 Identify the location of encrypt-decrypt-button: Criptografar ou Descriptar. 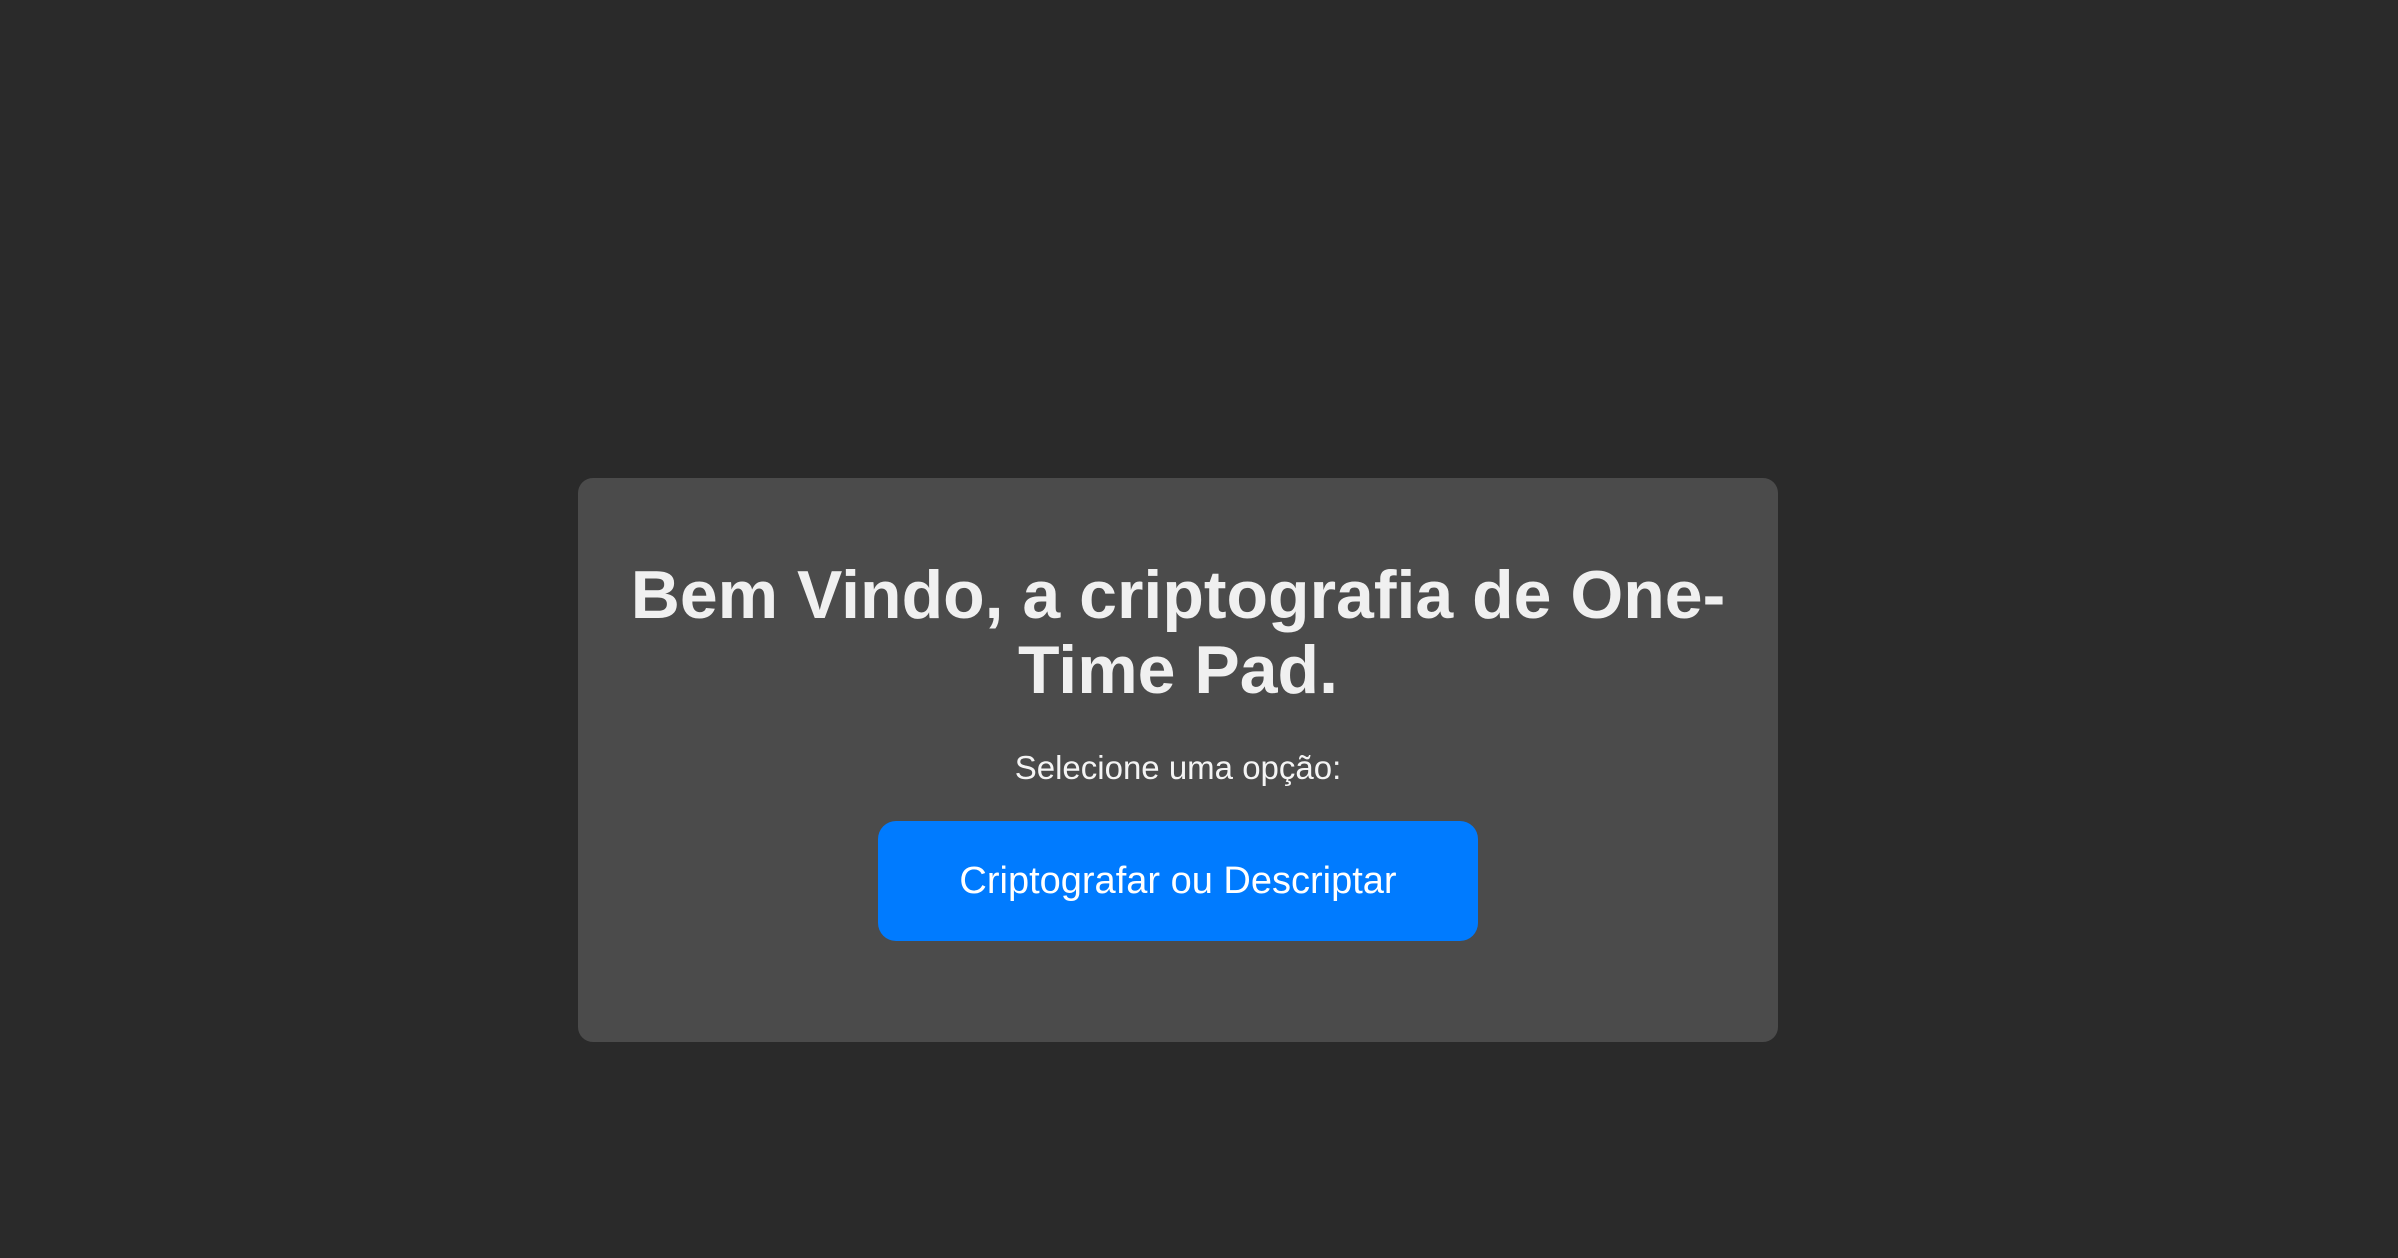
(1178, 881).